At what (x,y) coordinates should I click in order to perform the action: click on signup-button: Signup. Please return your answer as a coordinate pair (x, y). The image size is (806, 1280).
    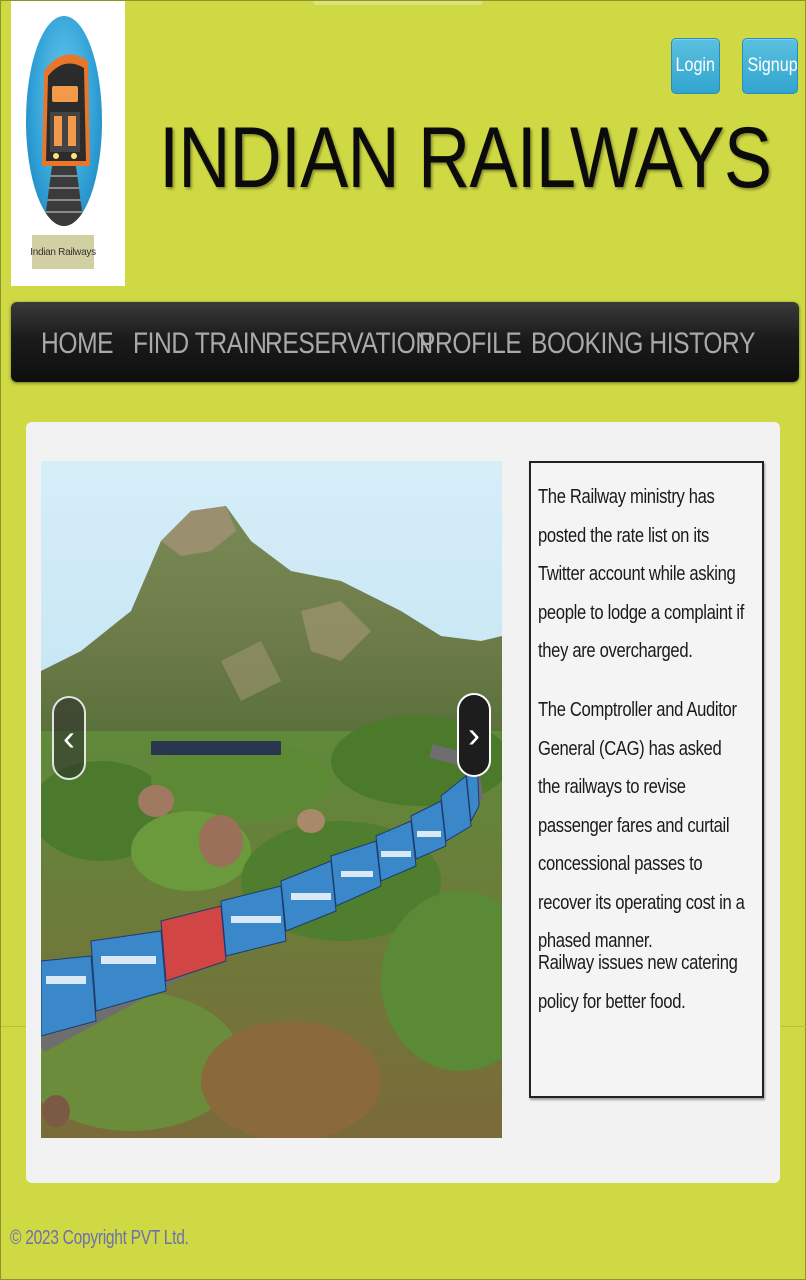
    Looking at the image, I should click on (770, 66).